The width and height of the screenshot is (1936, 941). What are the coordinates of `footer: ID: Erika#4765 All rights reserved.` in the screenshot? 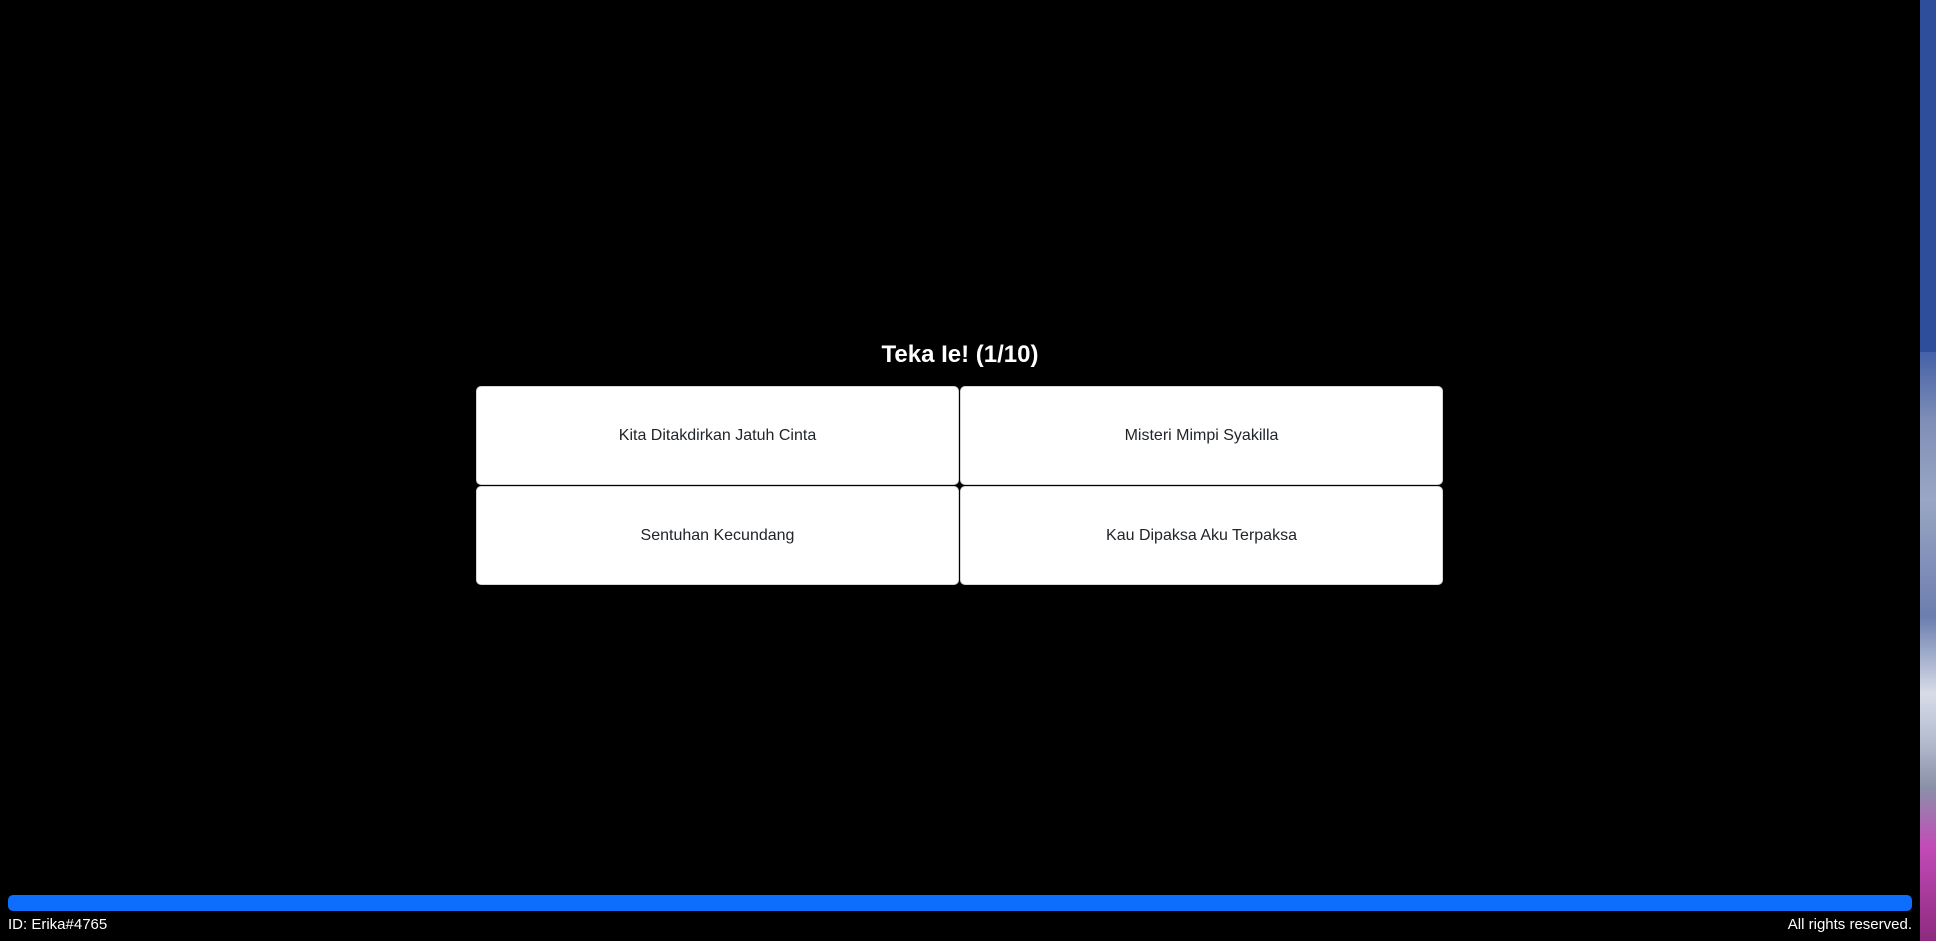 It's located at (960, 914).